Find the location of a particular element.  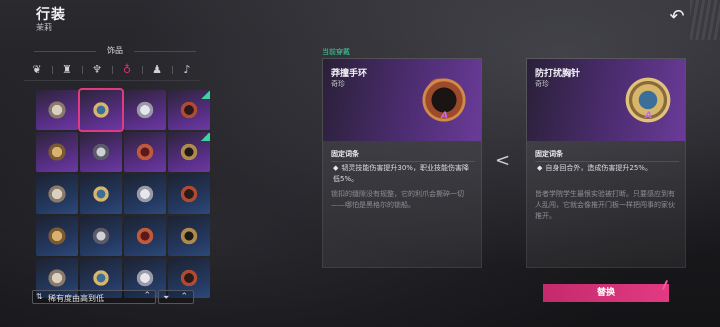

item-gold-ring is located at coordinates (189, 152).